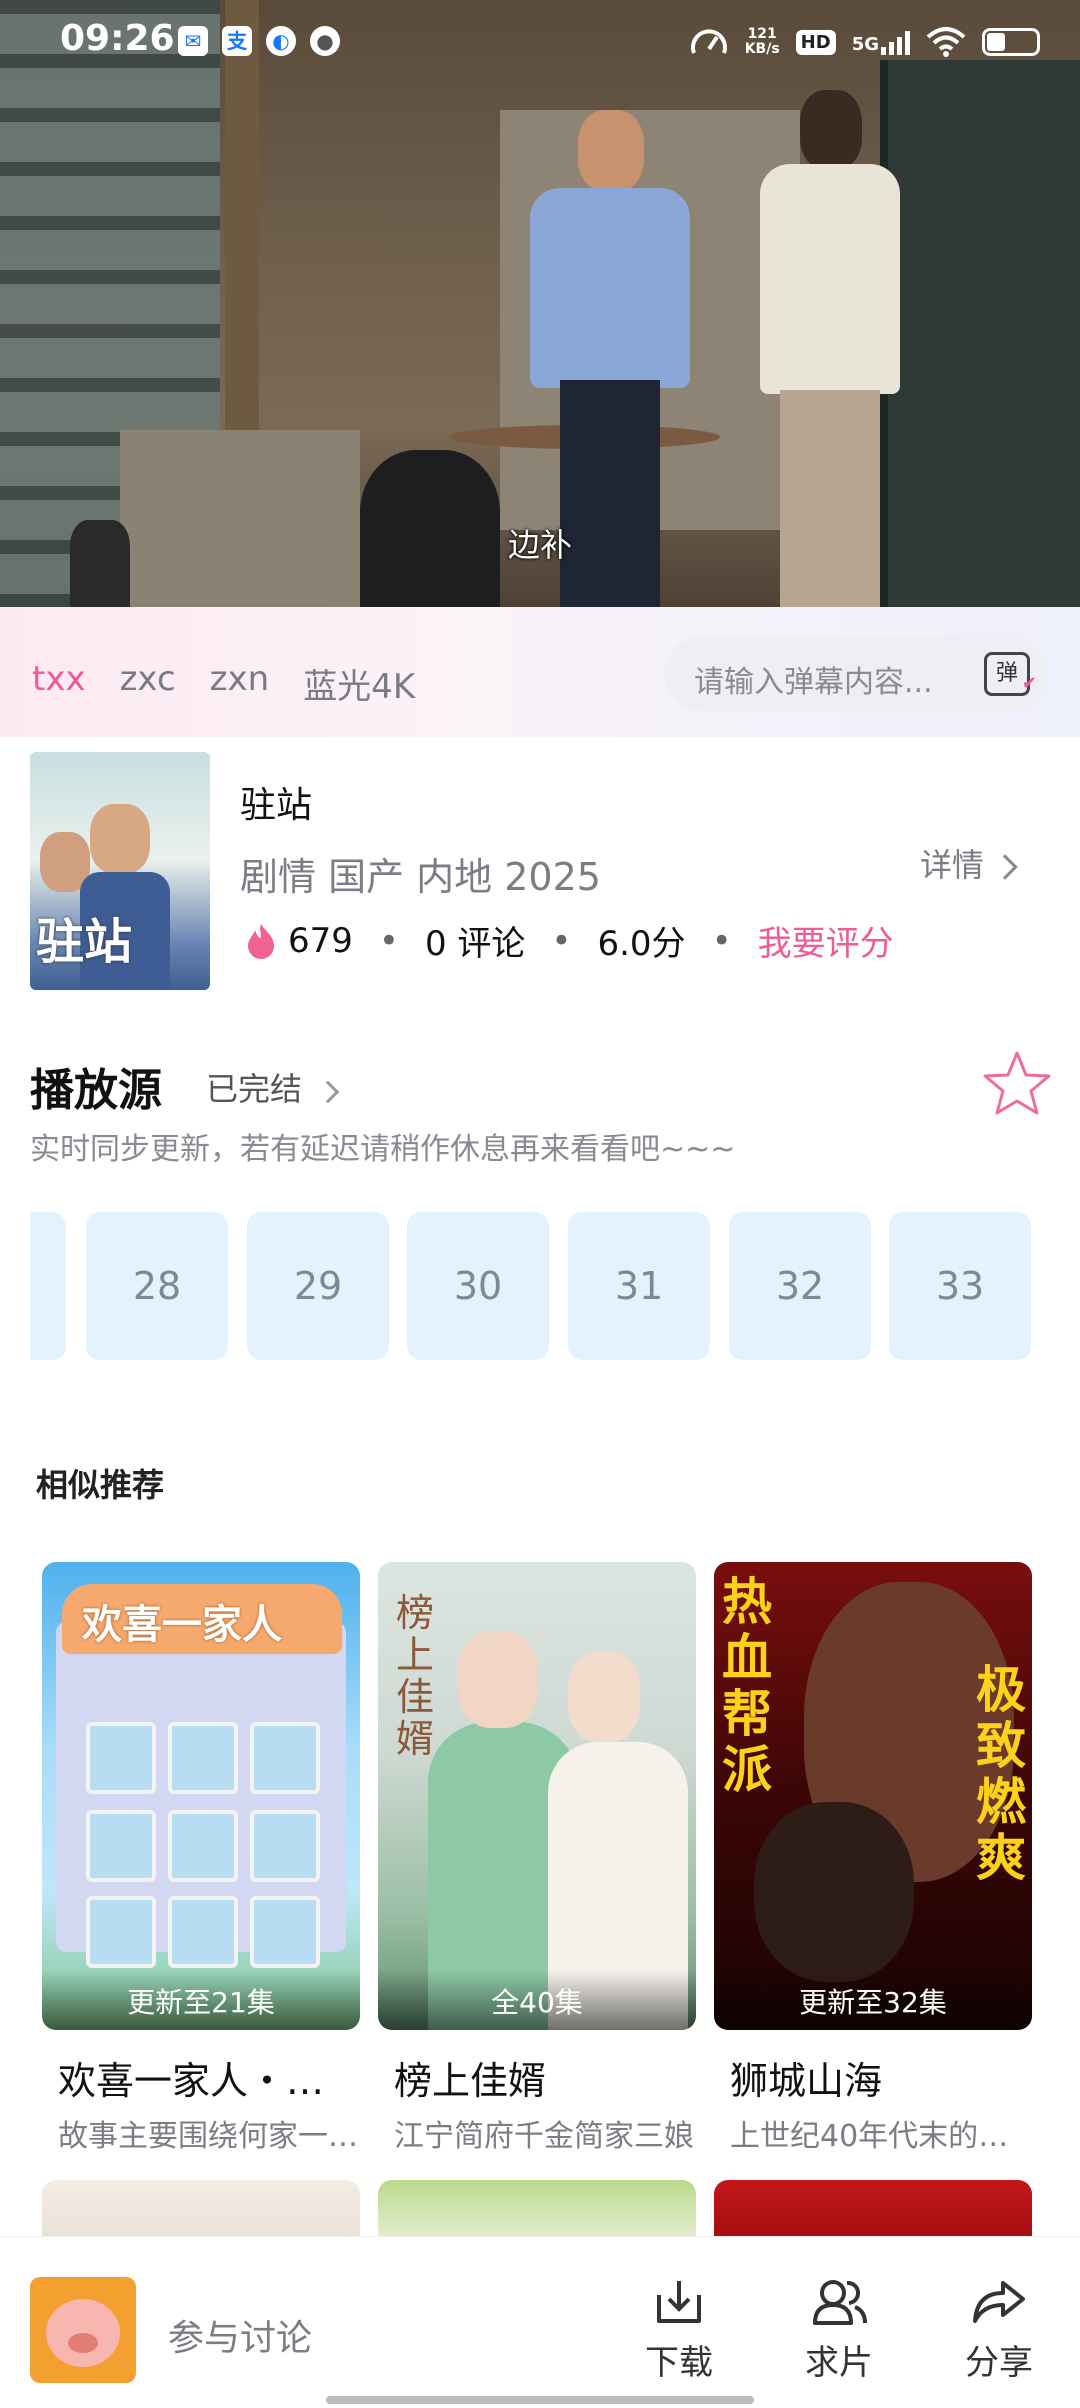  Describe the element at coordinates (240, 518) in the screenshot. I see `video-frame-sink` at that location.